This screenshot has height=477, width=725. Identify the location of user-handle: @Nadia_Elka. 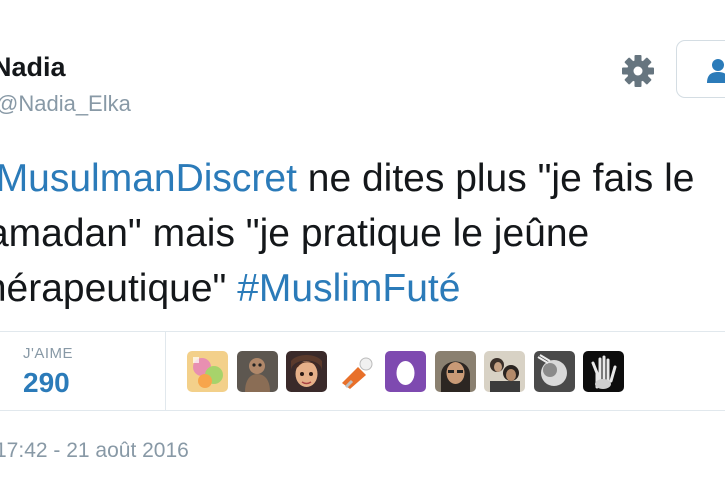
(65, 104).